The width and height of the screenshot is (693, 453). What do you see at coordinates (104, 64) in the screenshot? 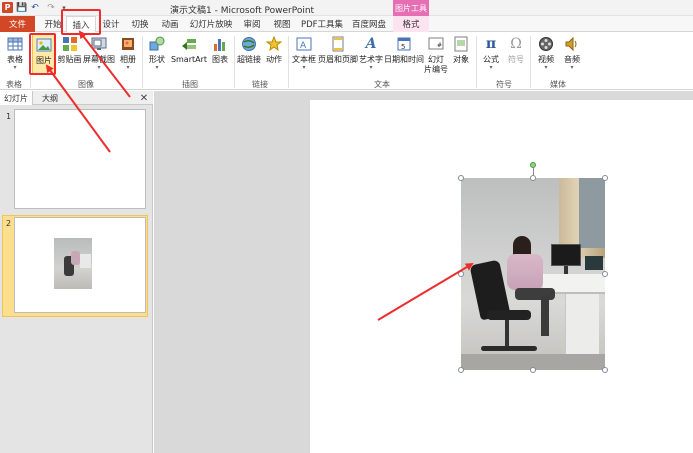
I see `arrow-to-insert-tab` at bounding box center [104, 64].